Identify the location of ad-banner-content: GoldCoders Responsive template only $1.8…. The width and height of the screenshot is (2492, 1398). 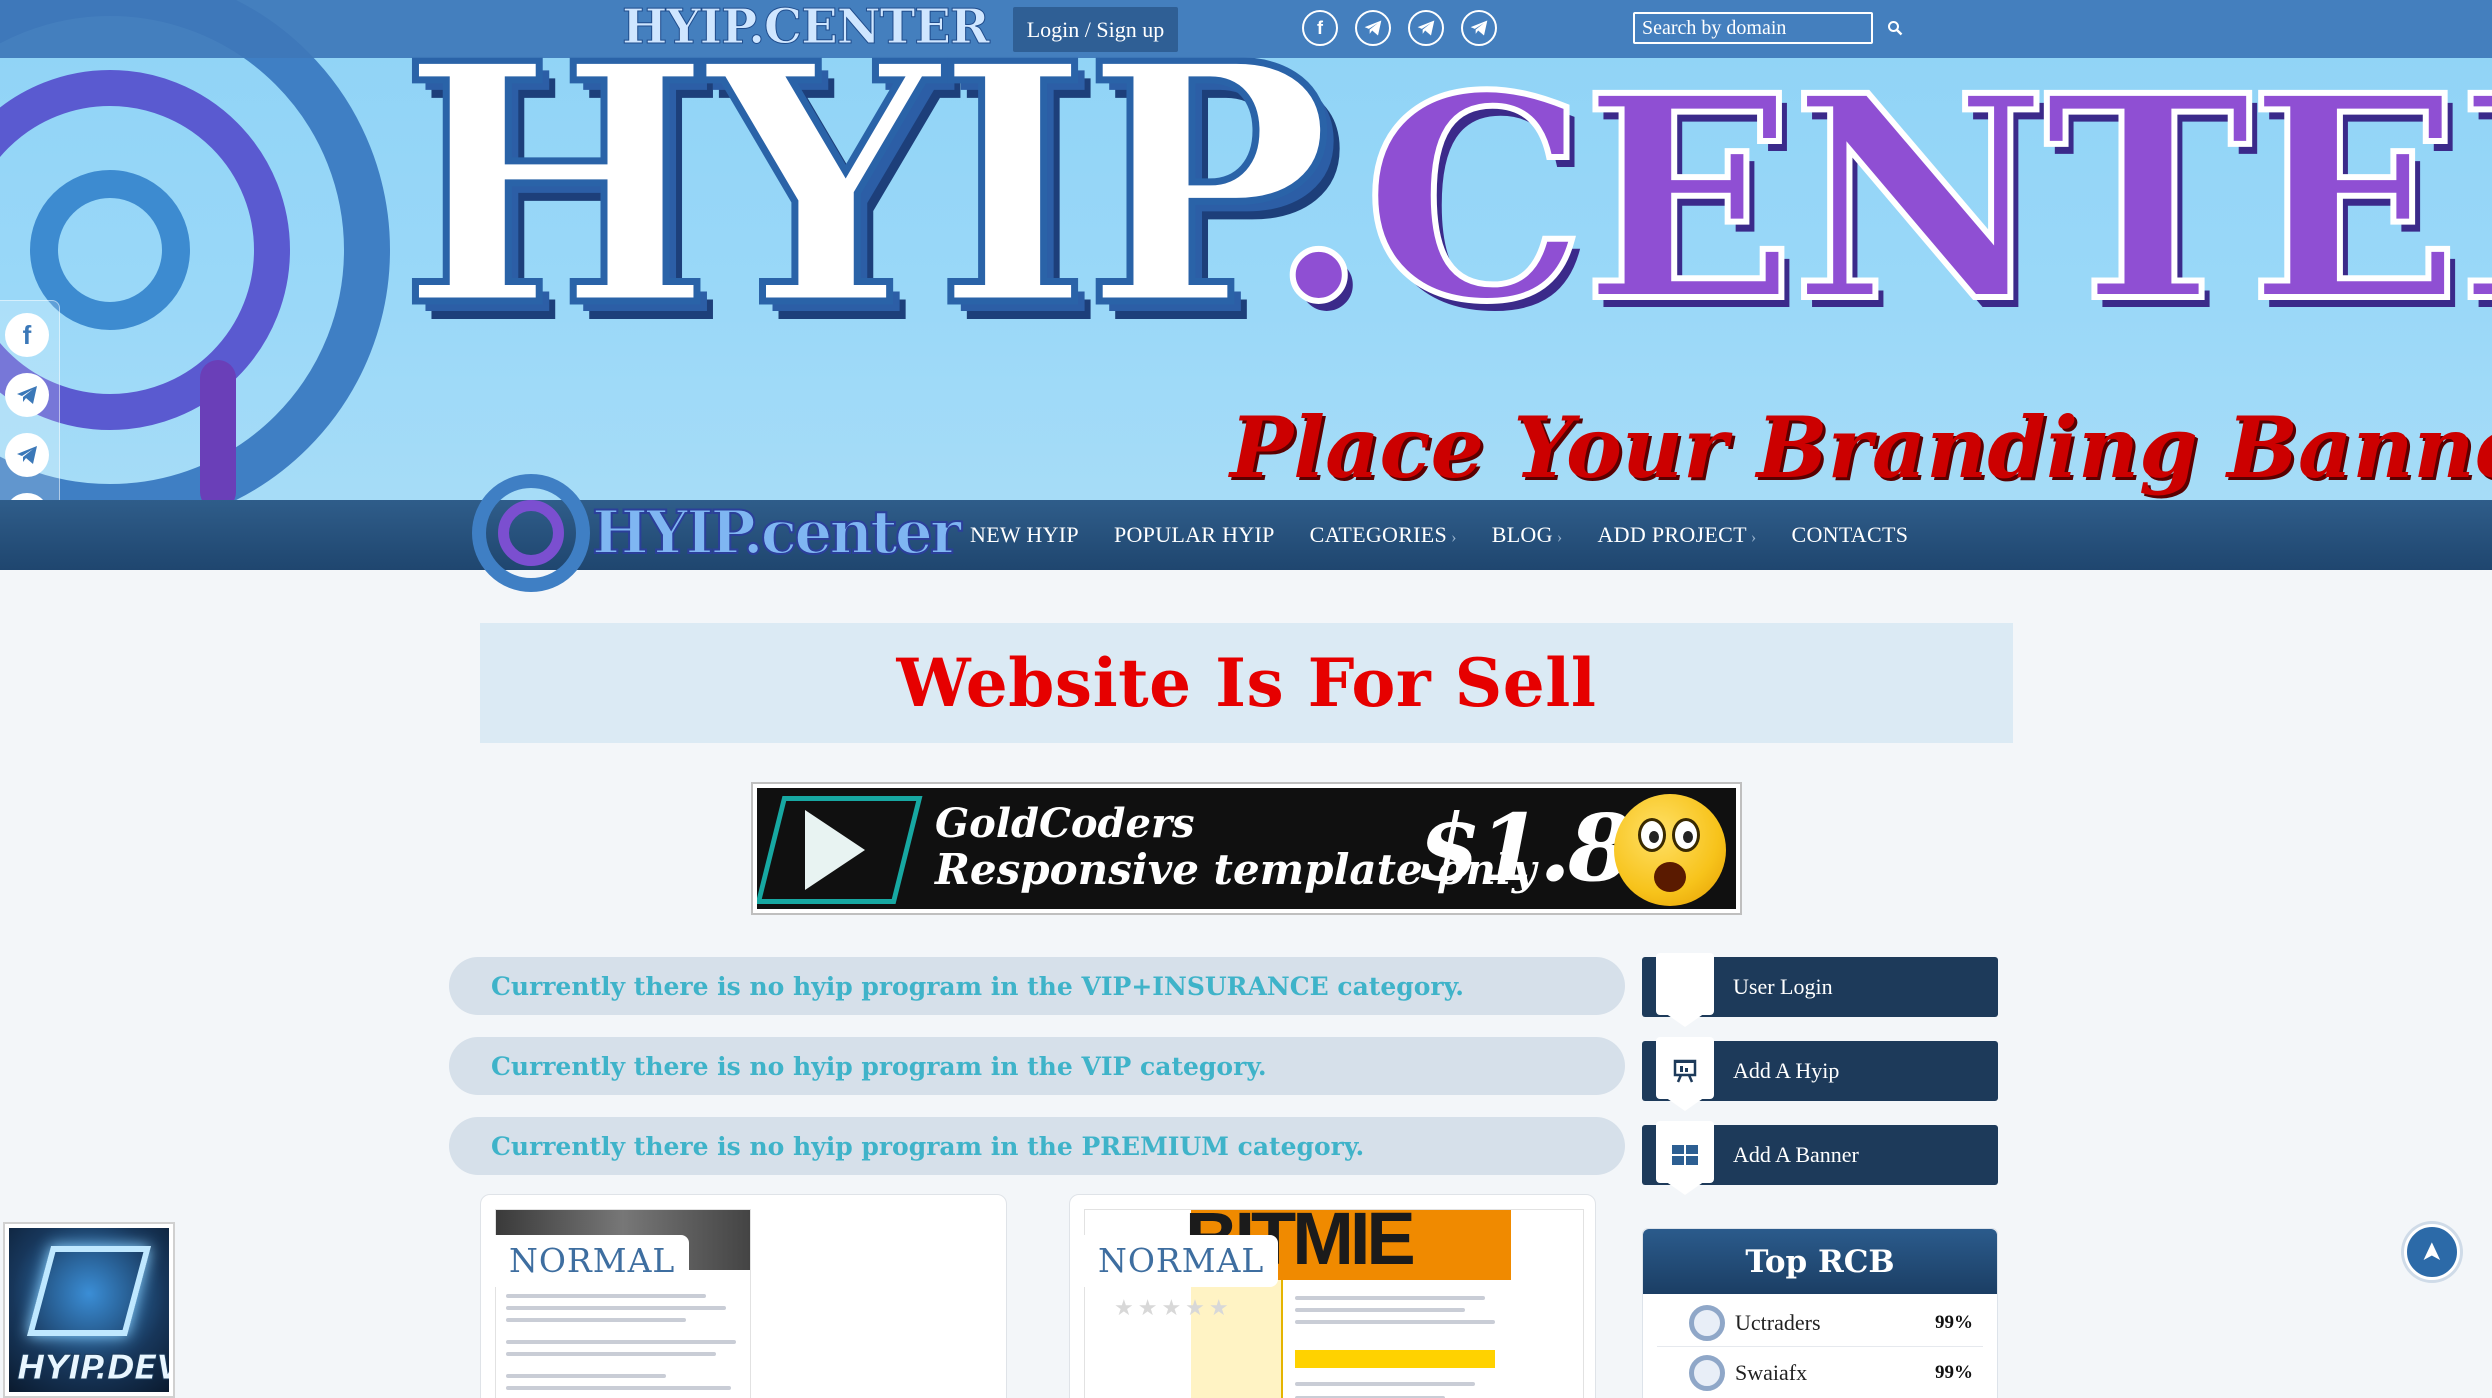
(1246, 848).